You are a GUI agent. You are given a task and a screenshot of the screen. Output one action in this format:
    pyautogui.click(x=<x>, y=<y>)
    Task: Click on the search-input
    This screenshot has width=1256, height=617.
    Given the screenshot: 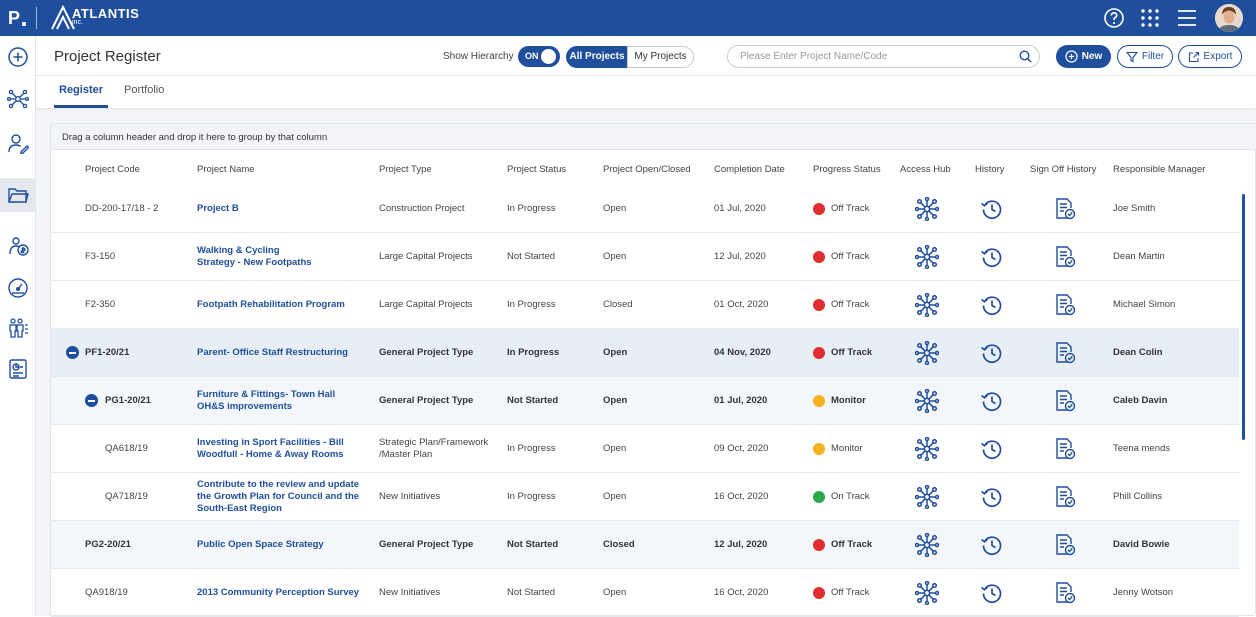 What is the action you would take?
    pyautogui.click(x=883, y=56)
    